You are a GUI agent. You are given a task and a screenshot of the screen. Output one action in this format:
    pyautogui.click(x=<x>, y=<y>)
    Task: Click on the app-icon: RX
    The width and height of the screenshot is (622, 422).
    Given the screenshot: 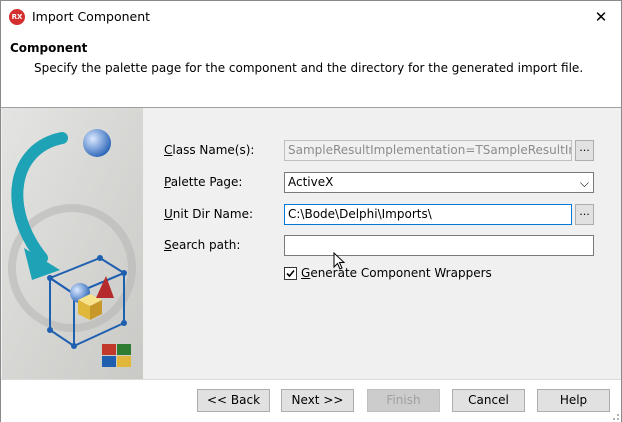 What is the action you would take?
    pyautogui.click(x=17, y=17)
    